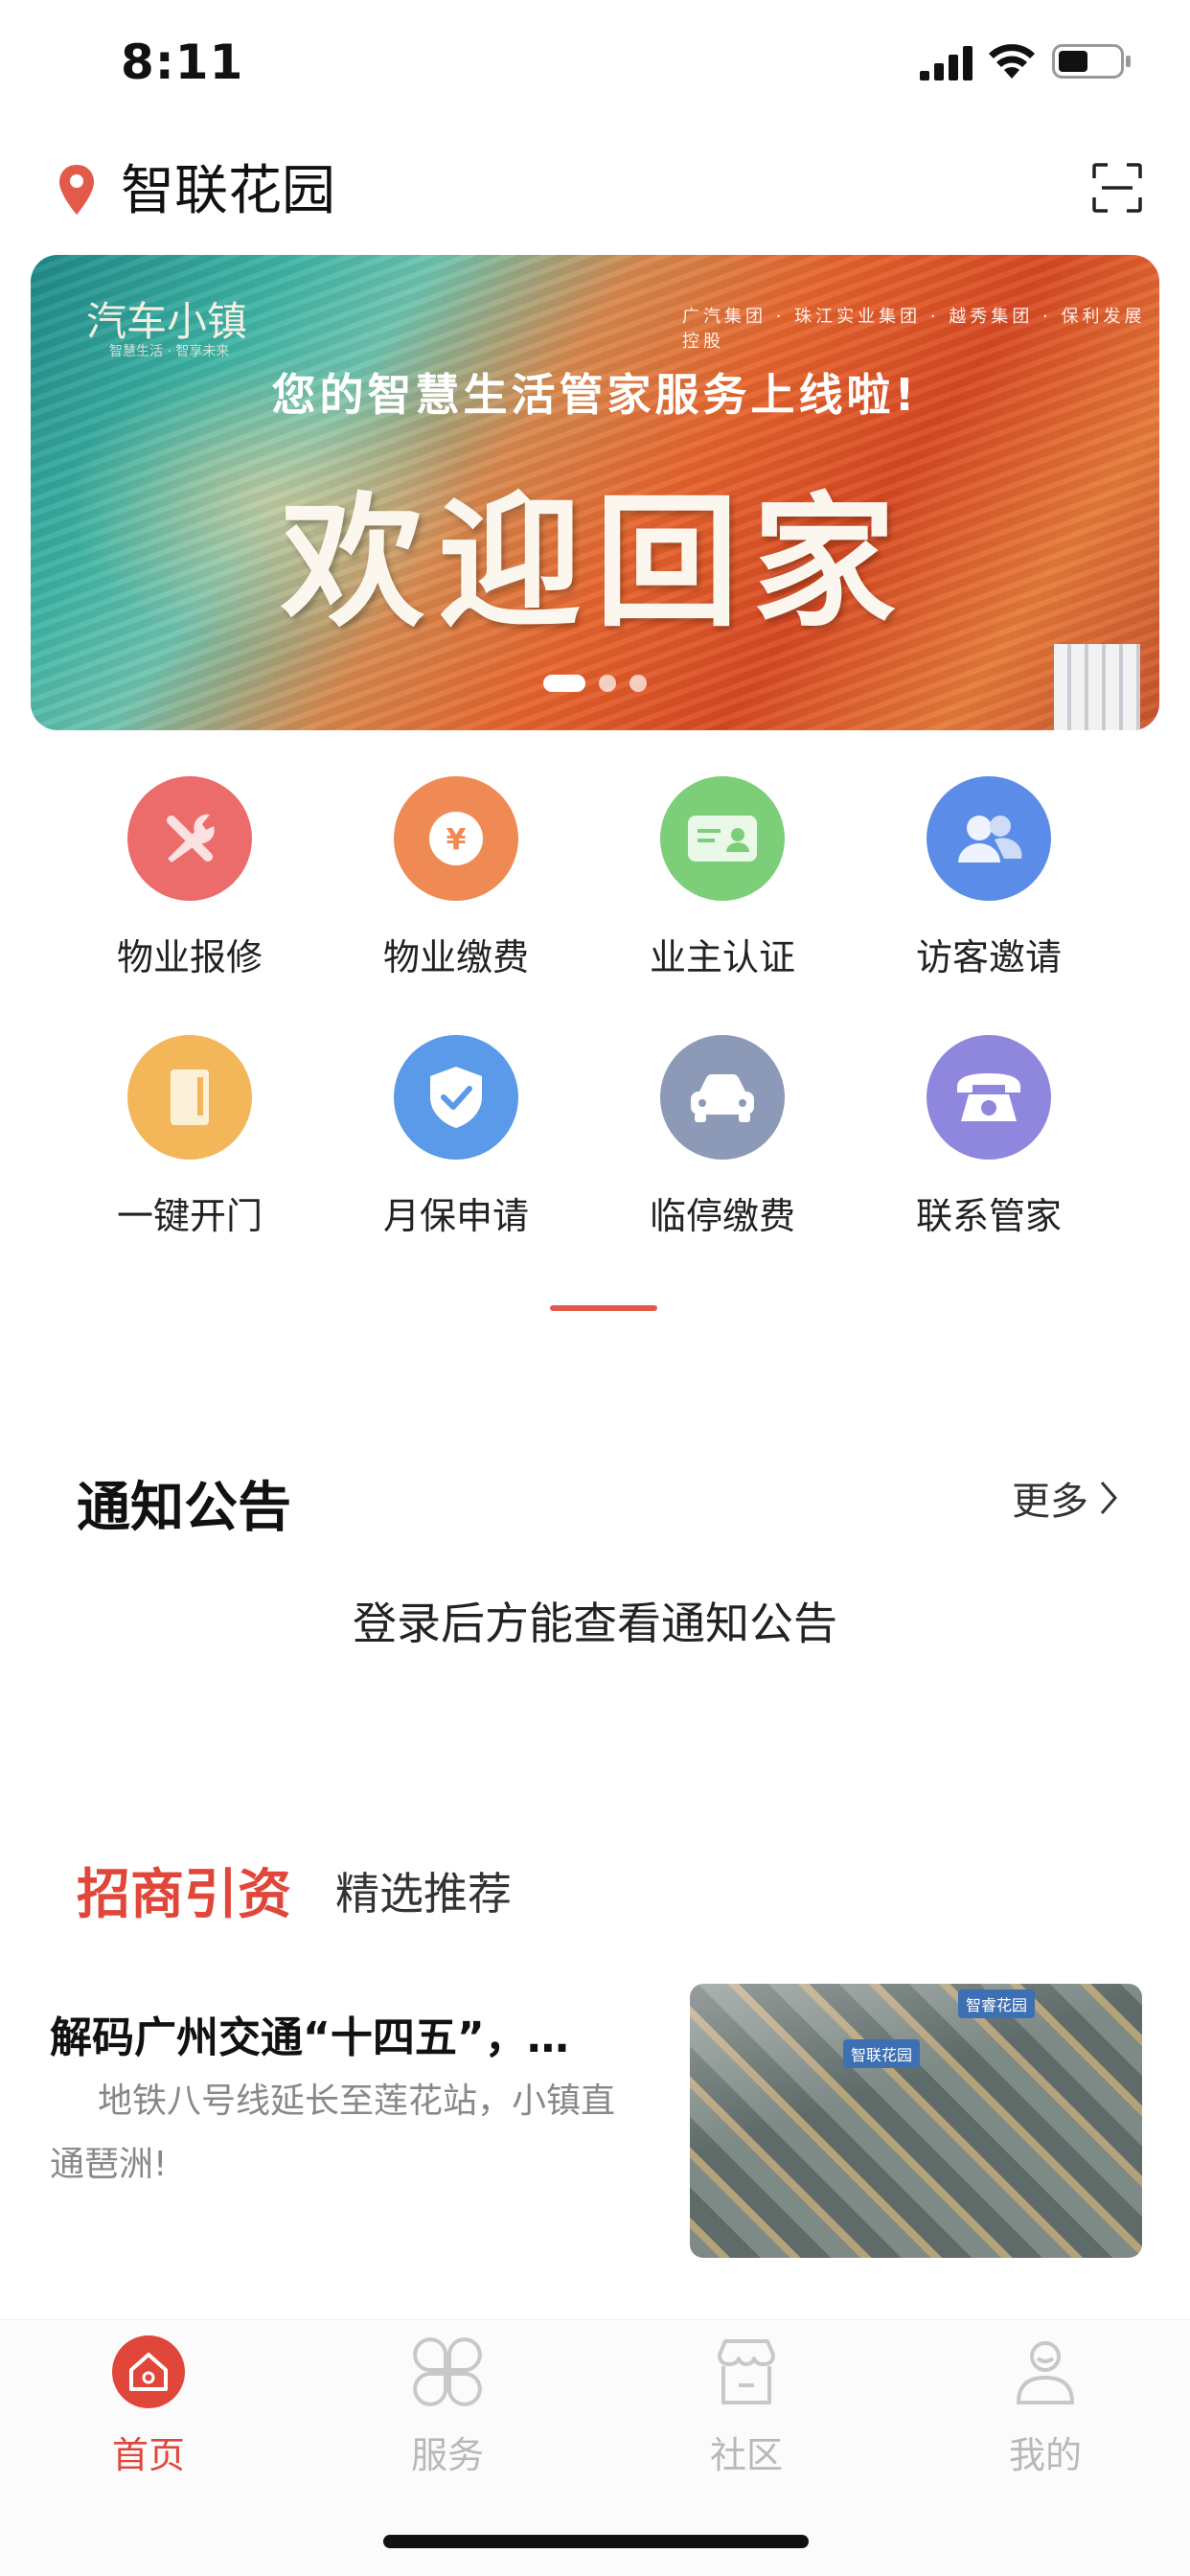  What do you see at coordinates (148, 2372) in the screenshot?
I see `home-icon` at bounding box center [148, 2372].